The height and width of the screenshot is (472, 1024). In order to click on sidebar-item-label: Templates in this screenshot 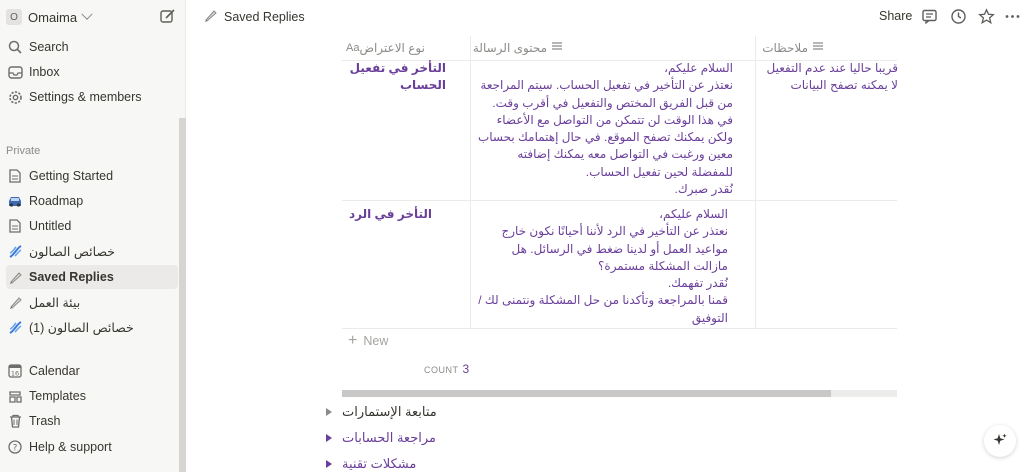, I will do `click(57, 396)`.